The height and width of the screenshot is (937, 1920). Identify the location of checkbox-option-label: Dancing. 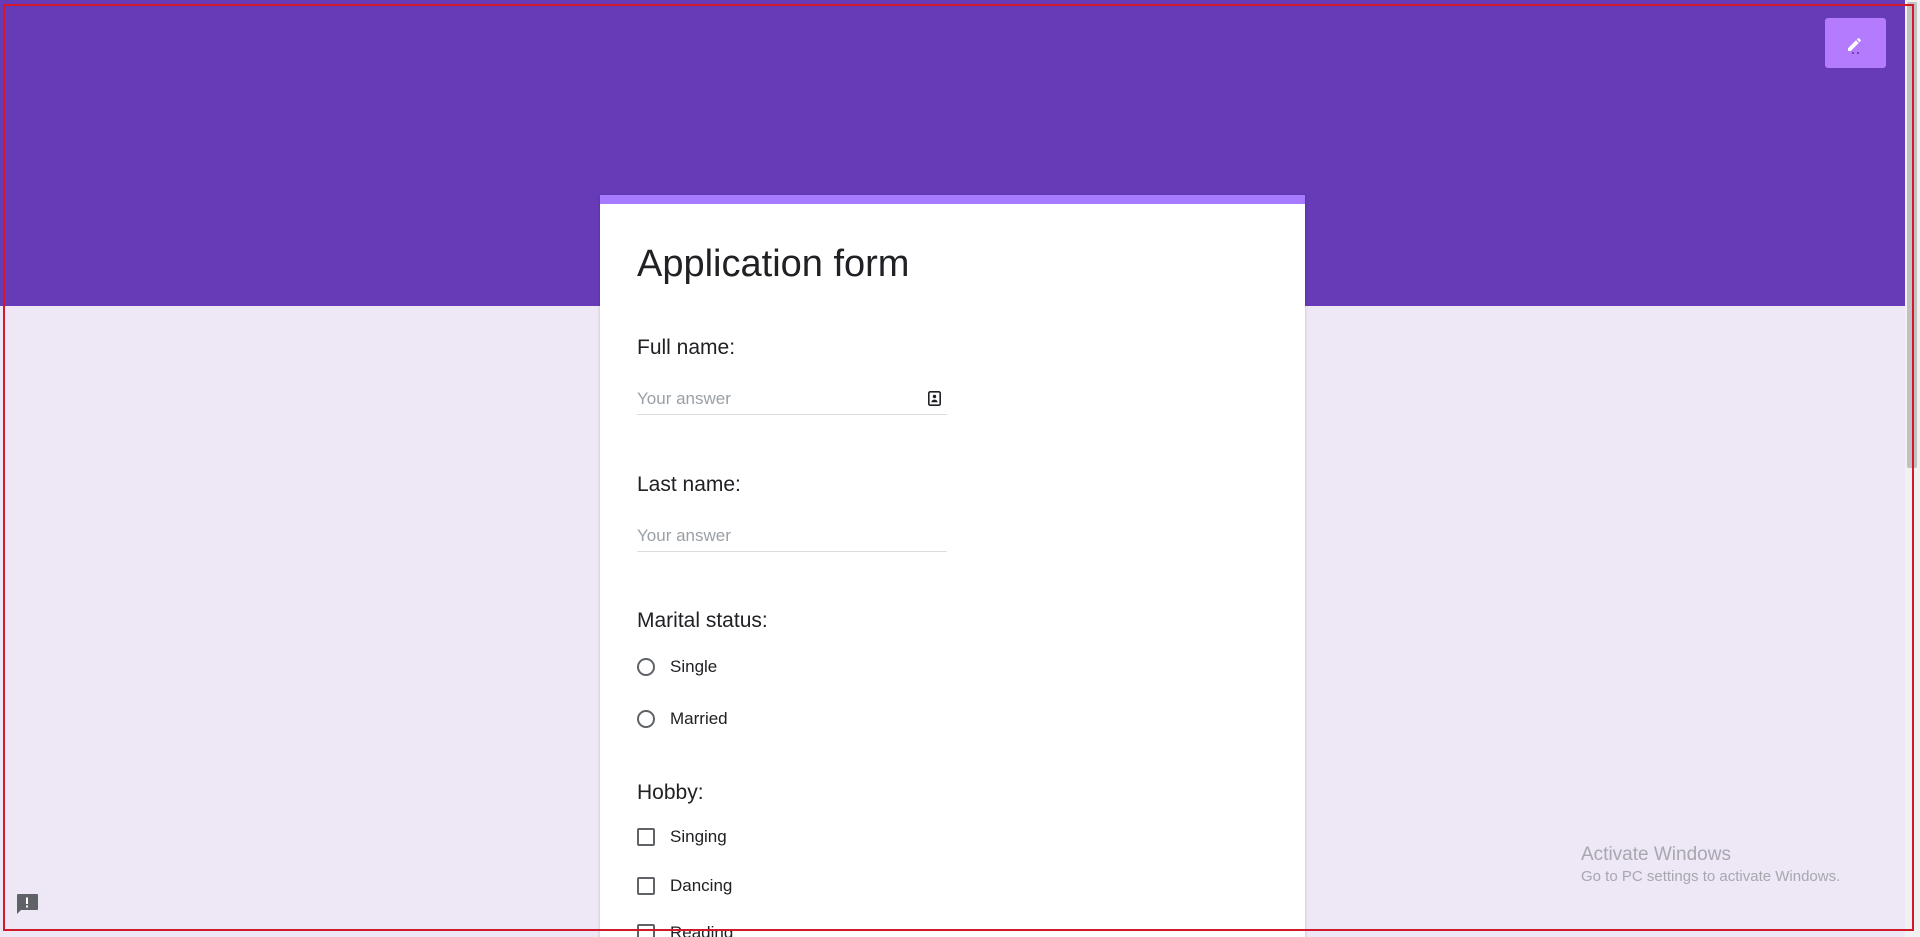
(701, 885).